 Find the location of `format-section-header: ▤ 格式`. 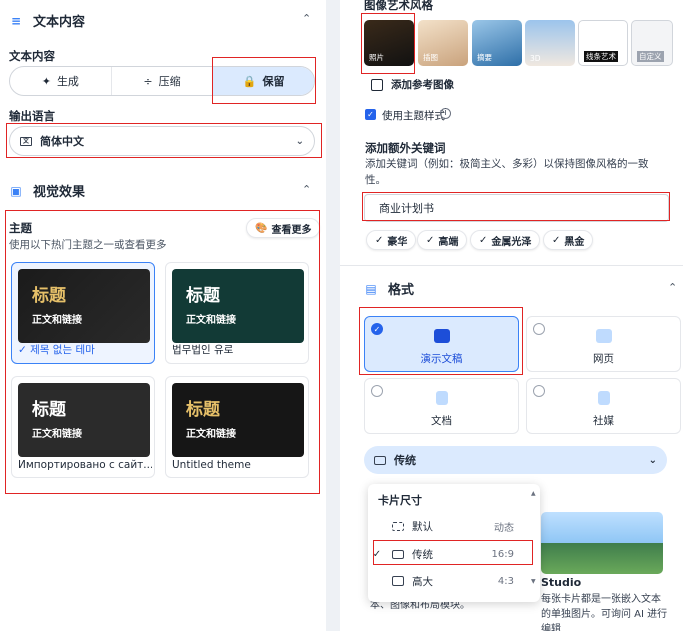

format-section-header: ▤ 格式 is located at coordinates (389, 289).